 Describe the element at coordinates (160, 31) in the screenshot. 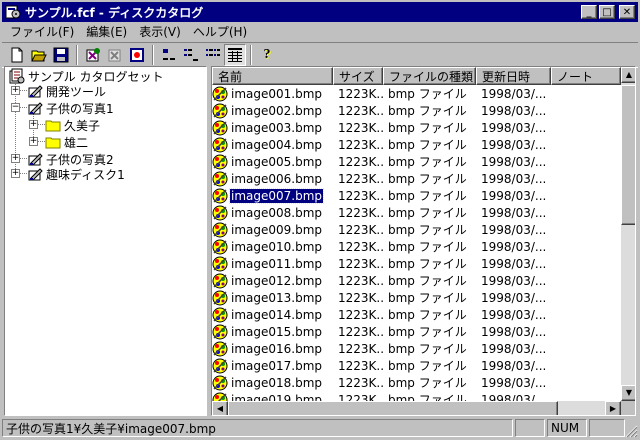

I see `menu-view: 表示(V)` at that location.